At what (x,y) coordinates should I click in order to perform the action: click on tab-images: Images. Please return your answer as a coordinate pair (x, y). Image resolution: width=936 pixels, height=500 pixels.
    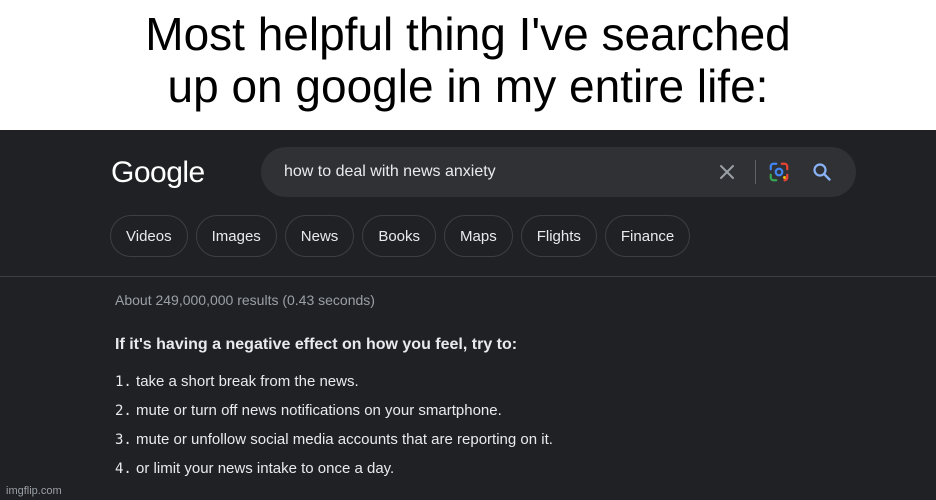
    Looking at the image, I should click on (236, 236).